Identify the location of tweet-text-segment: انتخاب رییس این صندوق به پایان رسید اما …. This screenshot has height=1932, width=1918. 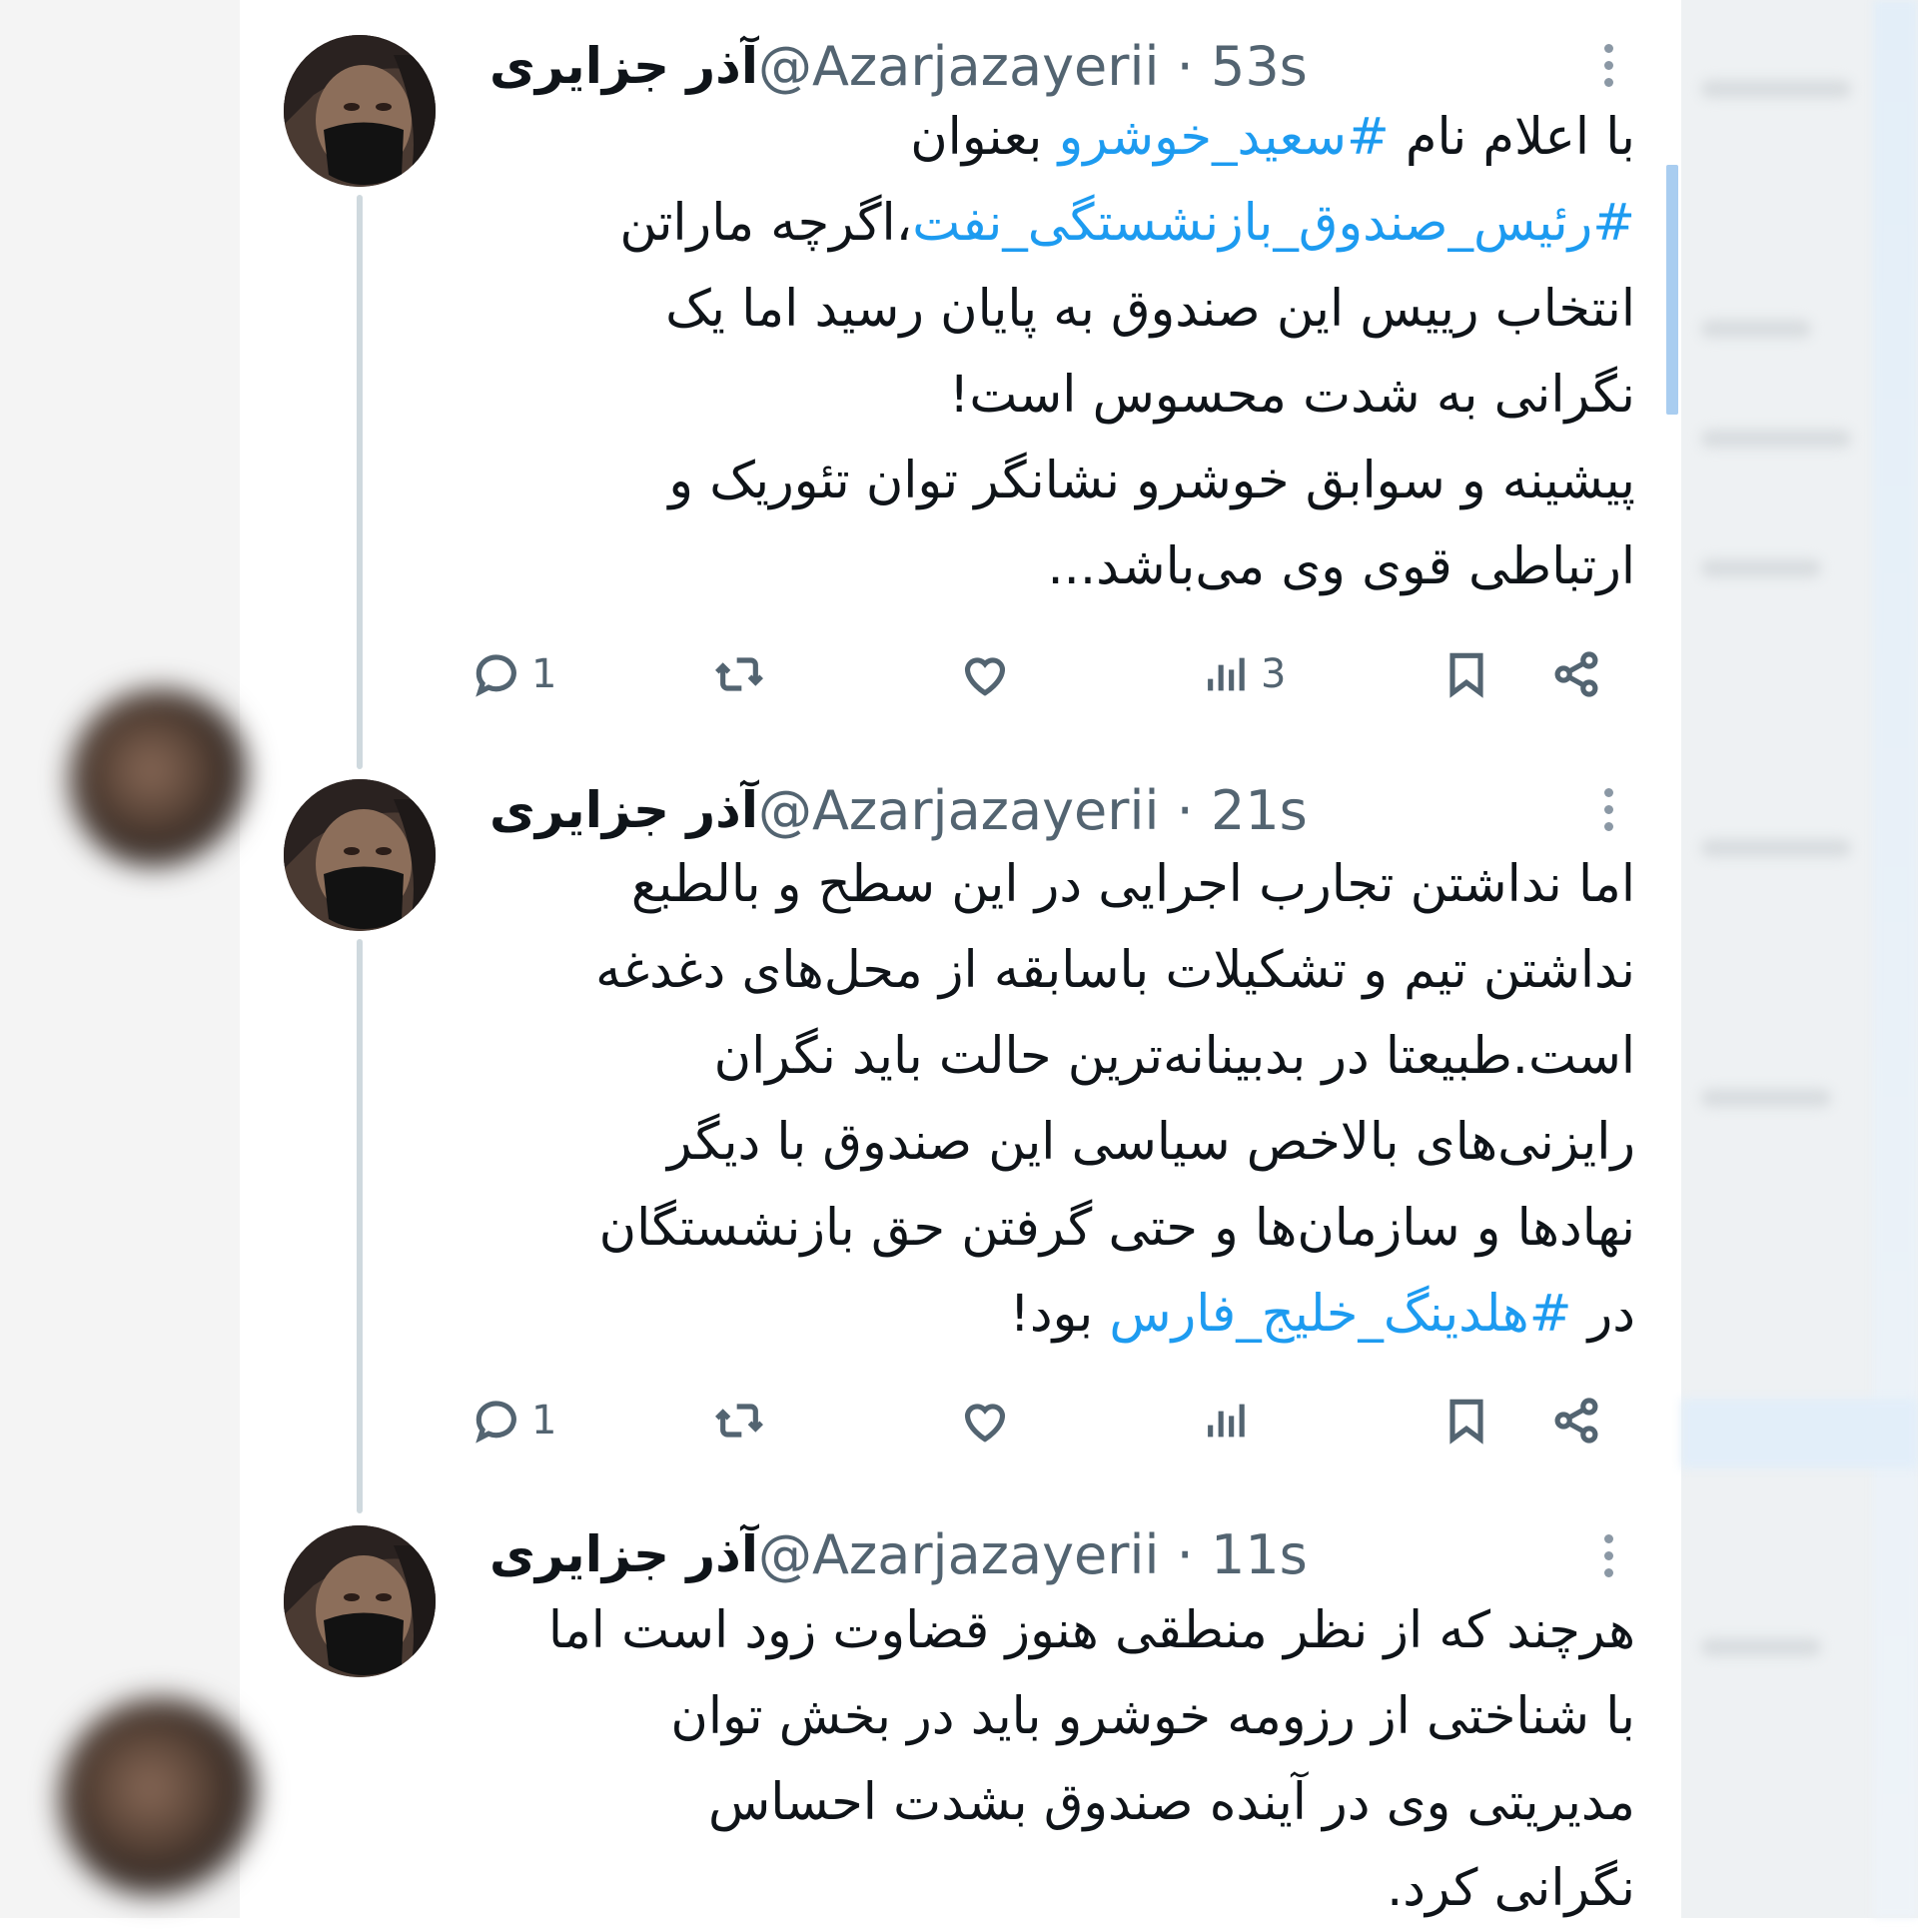
(1150, 309).